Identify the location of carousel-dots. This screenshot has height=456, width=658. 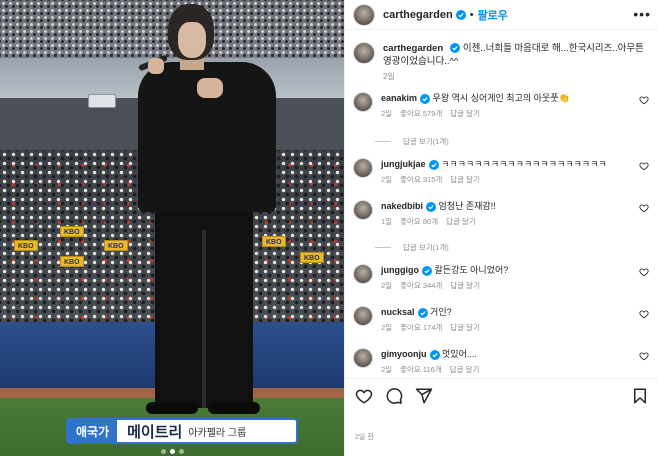
(172, 451).